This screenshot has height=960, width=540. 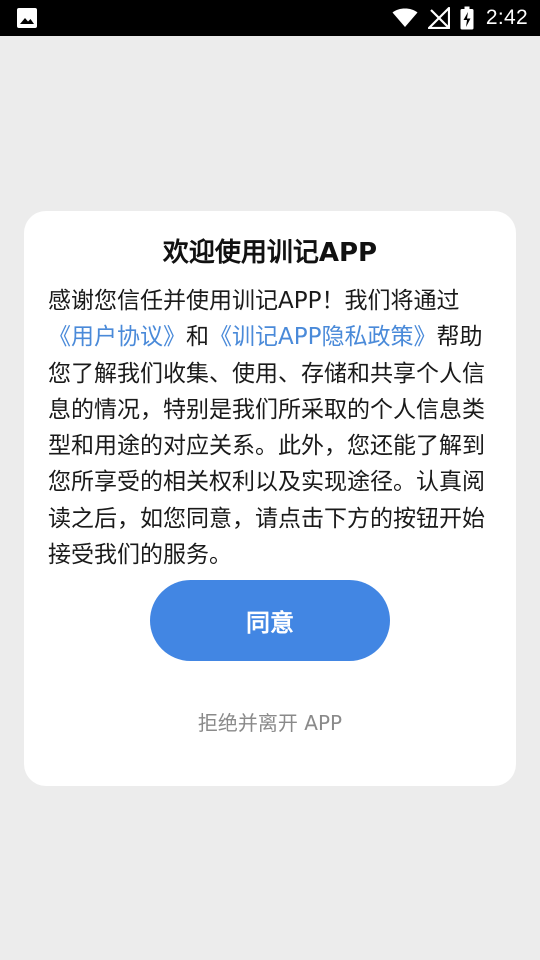 What do you see at coordinates (27, 18) in the screenshot?
I see `image-notification-icon` at bounding box center [27, 18].